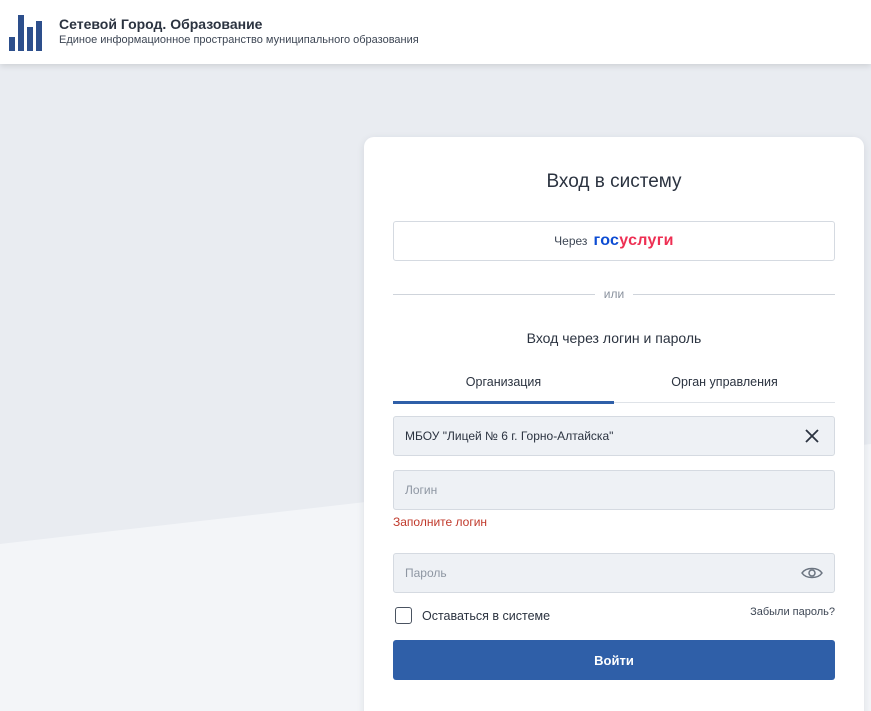 Image resolution: width=871 pixels, height=711 pixels. What do you see at coordinates (571, 241) in the screenshot?
I see `gosuslugi-via-label: Через` at bounding box center [571, 241].